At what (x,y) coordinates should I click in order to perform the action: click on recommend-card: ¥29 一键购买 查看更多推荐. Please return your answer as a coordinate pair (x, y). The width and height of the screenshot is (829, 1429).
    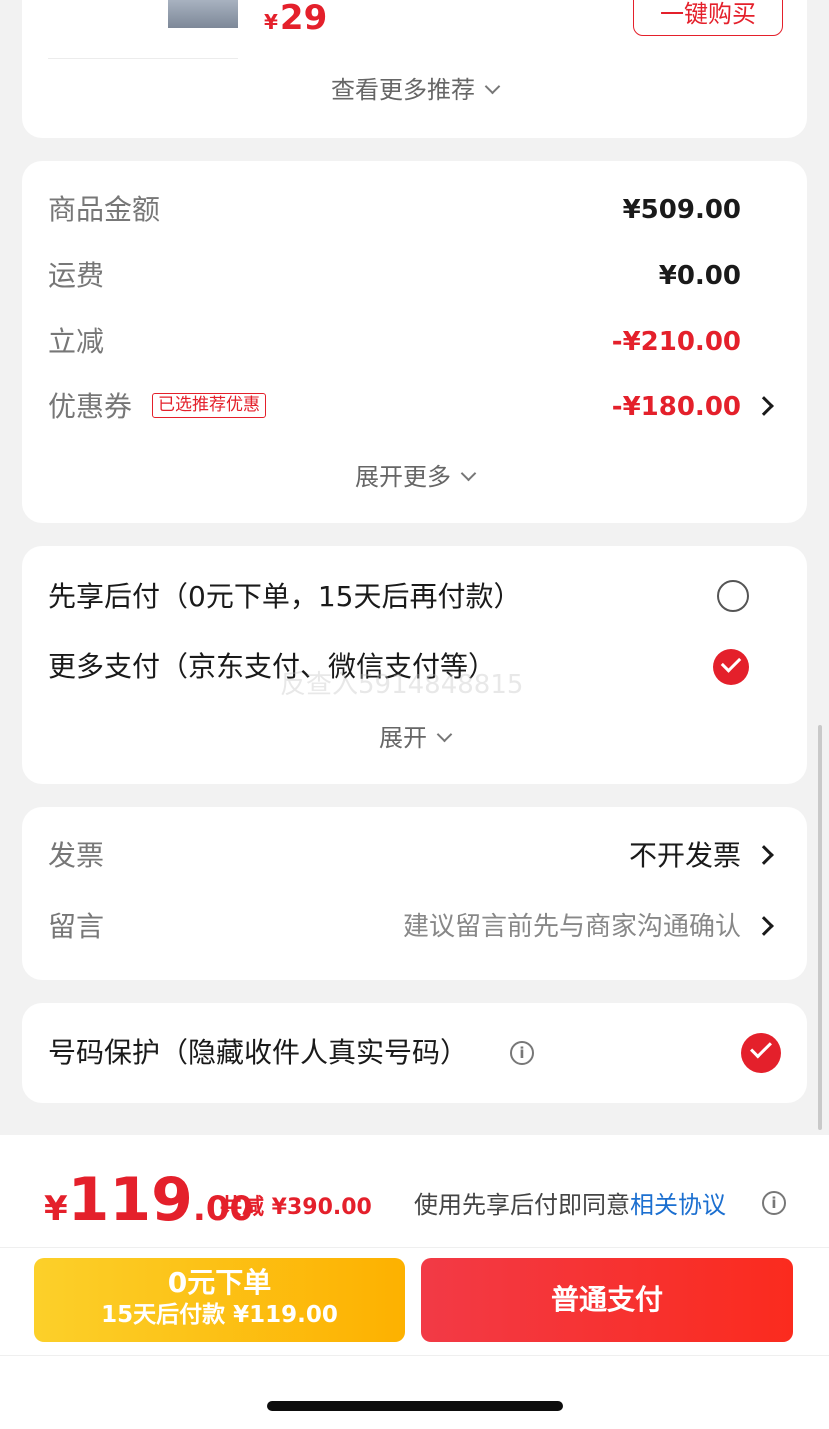
    Looking at the image, I should click on (414, 69).